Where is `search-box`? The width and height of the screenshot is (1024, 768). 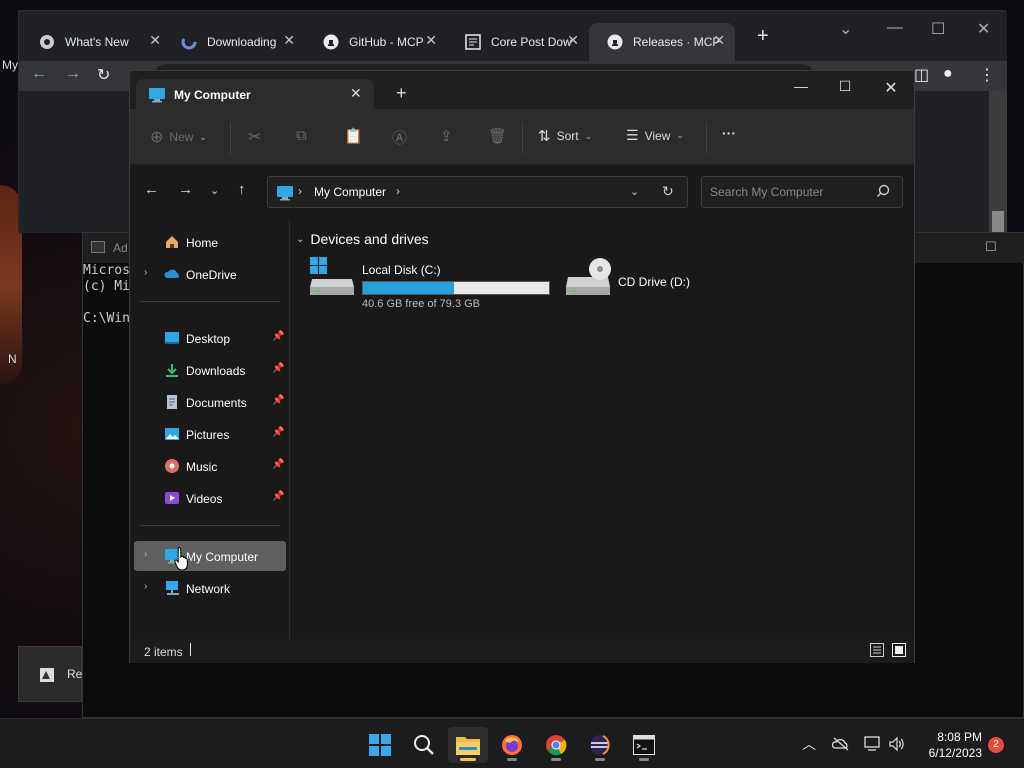 search-box is located at coordinates (802, 192).